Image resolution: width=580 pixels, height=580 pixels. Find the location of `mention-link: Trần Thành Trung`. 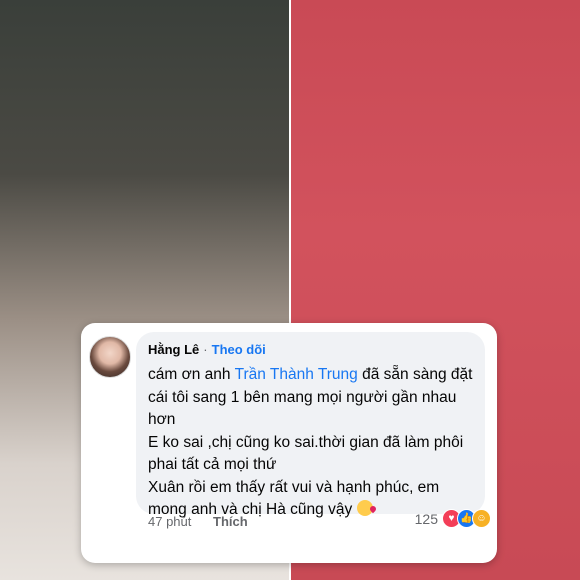

mention-link: Trần Thành Trung is located at coordinates (296, 374).